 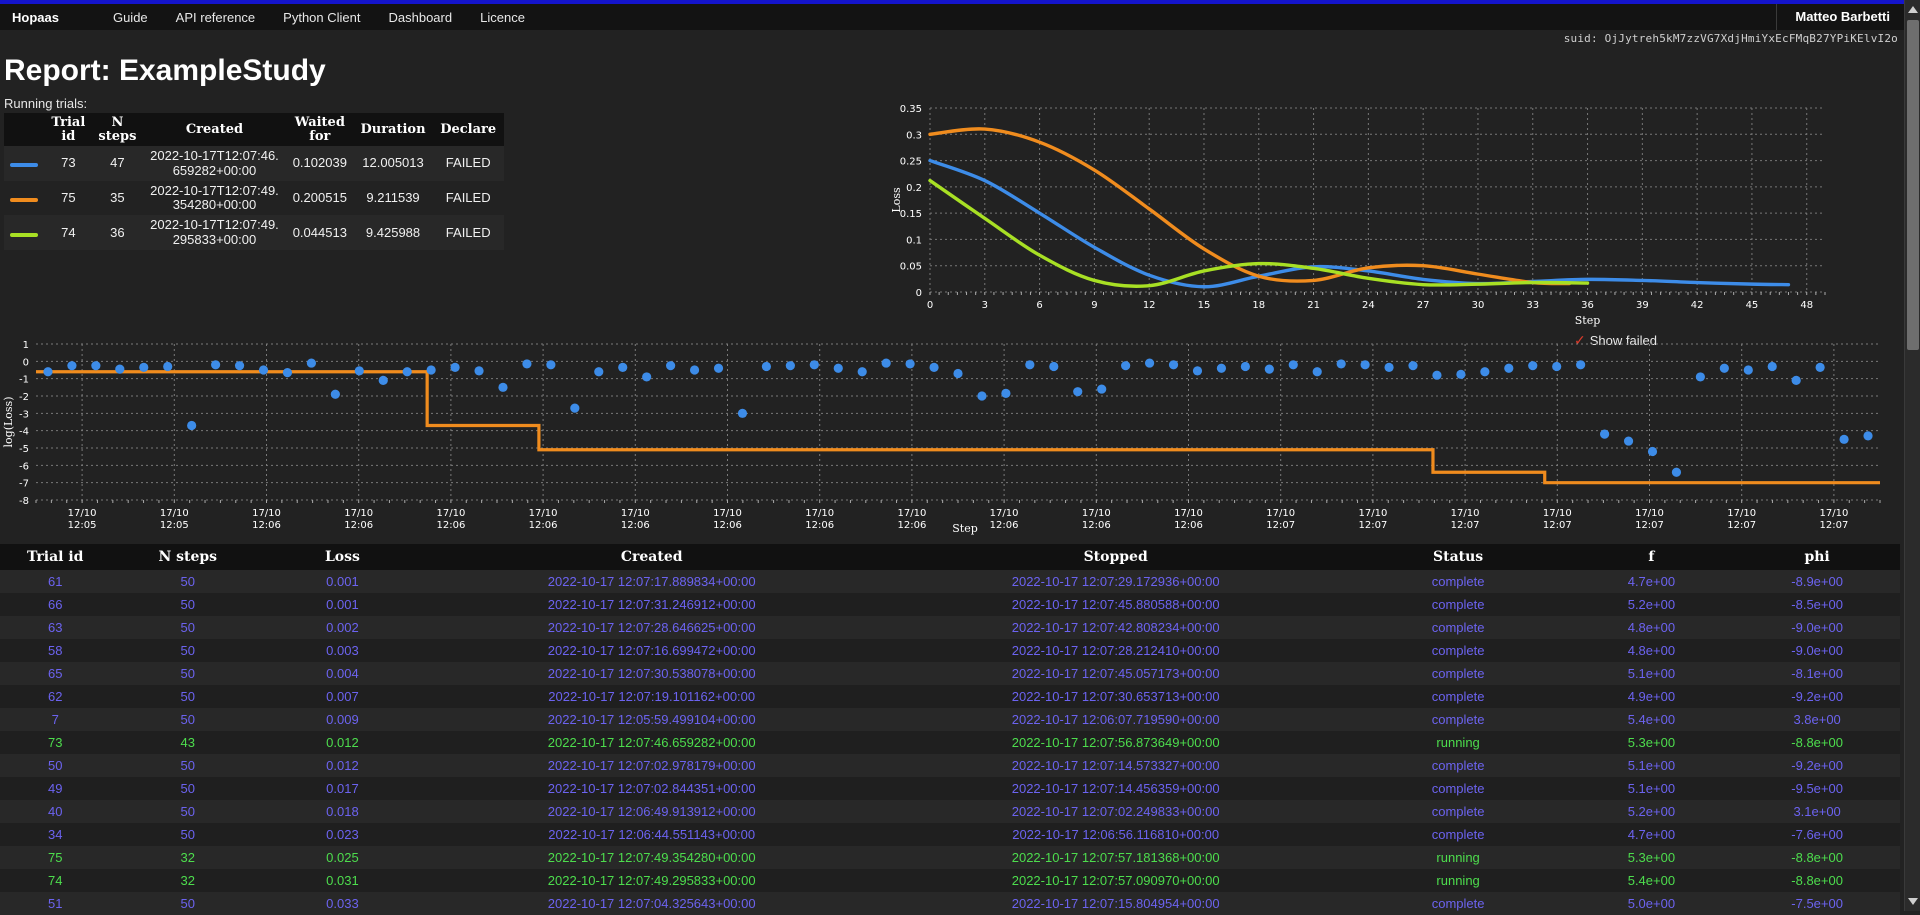 What do you see at coordinates (55, 903) in the screenshot?
I see `cell-trial-id: 51` at bounding box center [55, 903].